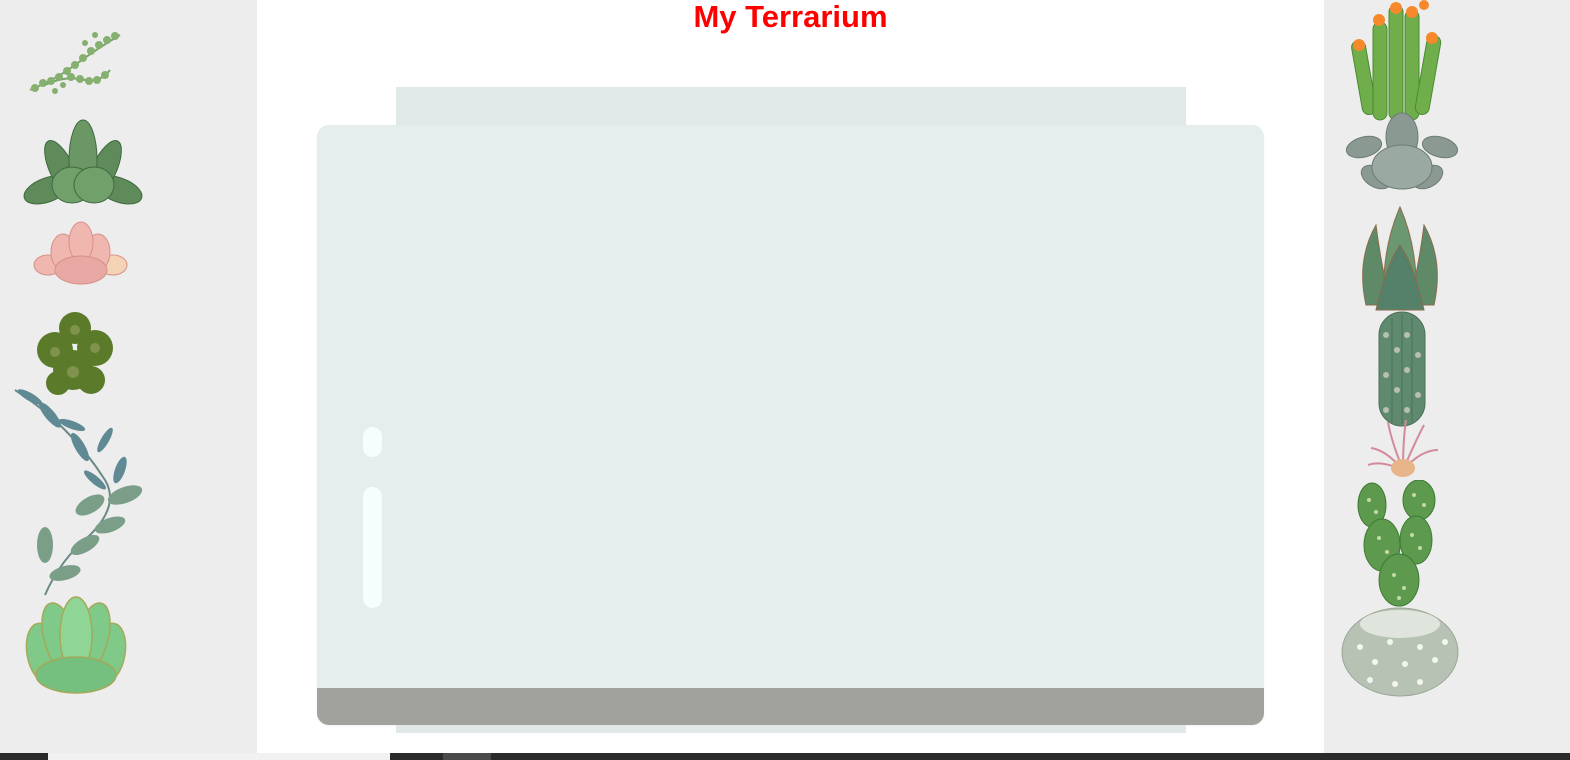 The height and width of the screenshot is (760, 1570). What do you see at coordinates (1396, 62) in the screenshot?
I see `orange-flower-cactus-icon` at bounding box center [1396, 62].